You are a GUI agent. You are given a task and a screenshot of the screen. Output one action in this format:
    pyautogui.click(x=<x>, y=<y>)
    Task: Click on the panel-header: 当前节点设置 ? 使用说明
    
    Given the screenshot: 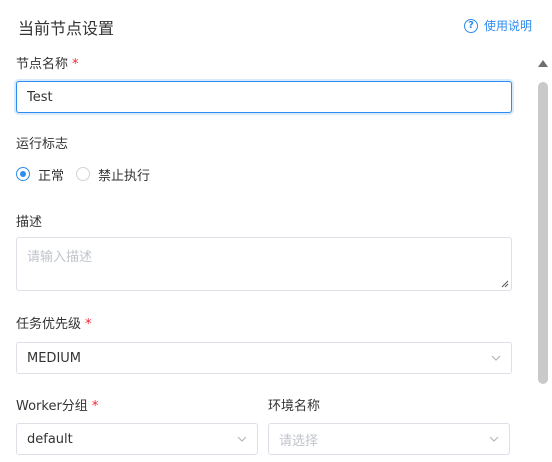 What is the action you would take?
    pyautogui.click(x=276, y=26)
    